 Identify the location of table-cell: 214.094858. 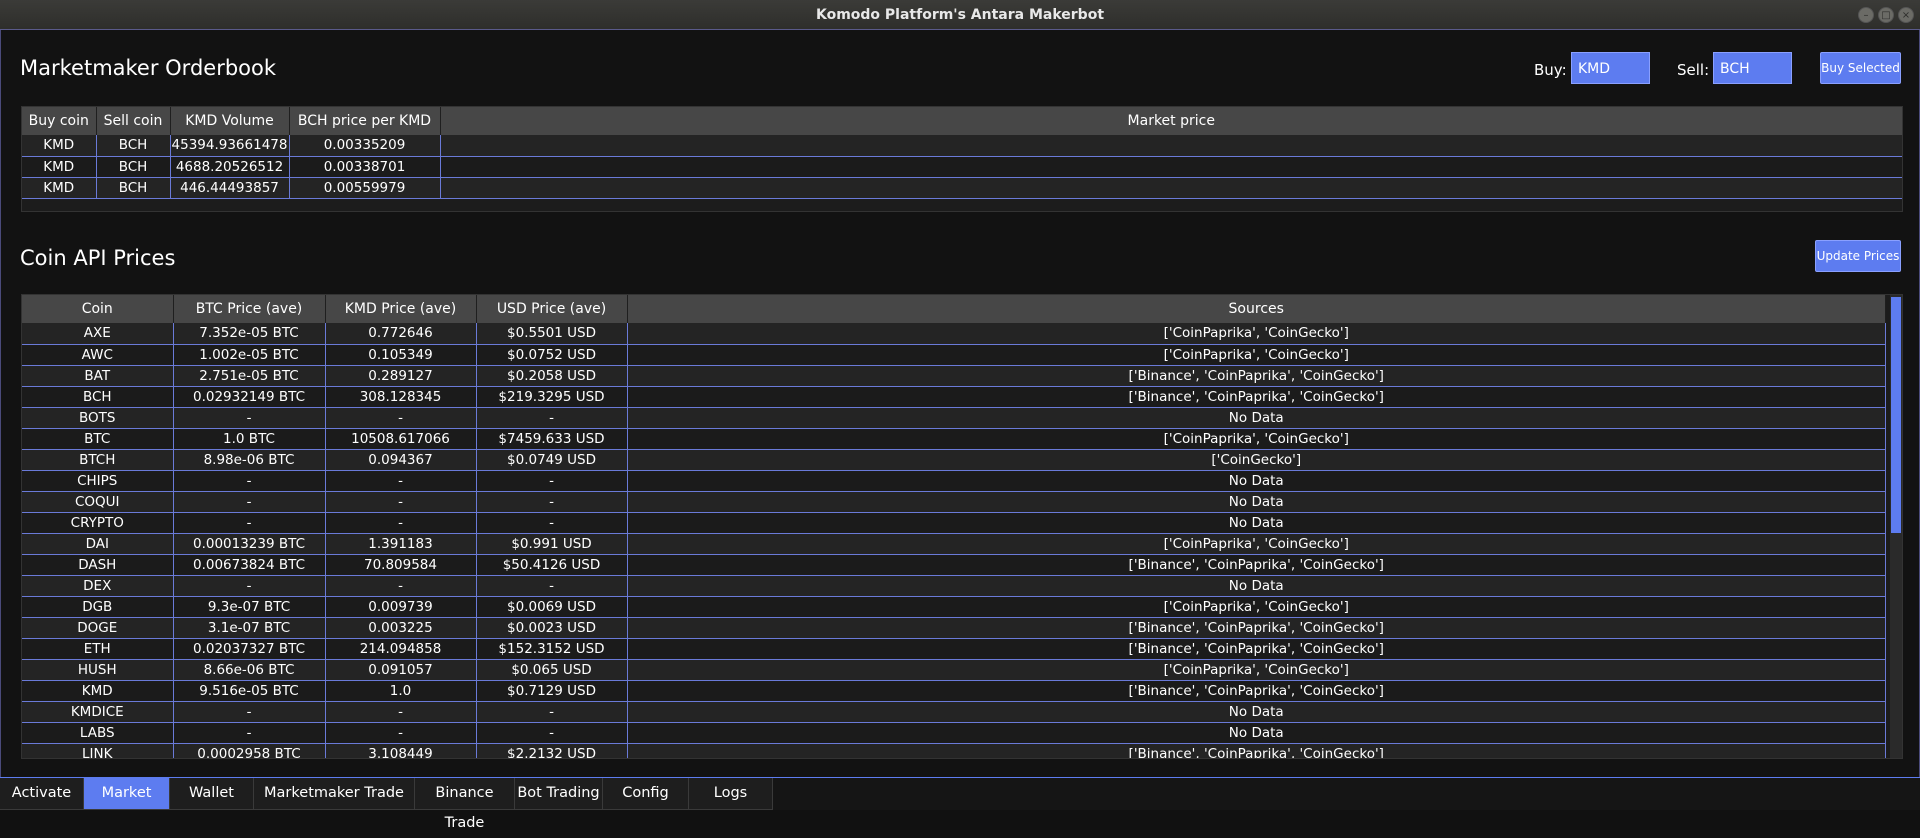
(401, 649).